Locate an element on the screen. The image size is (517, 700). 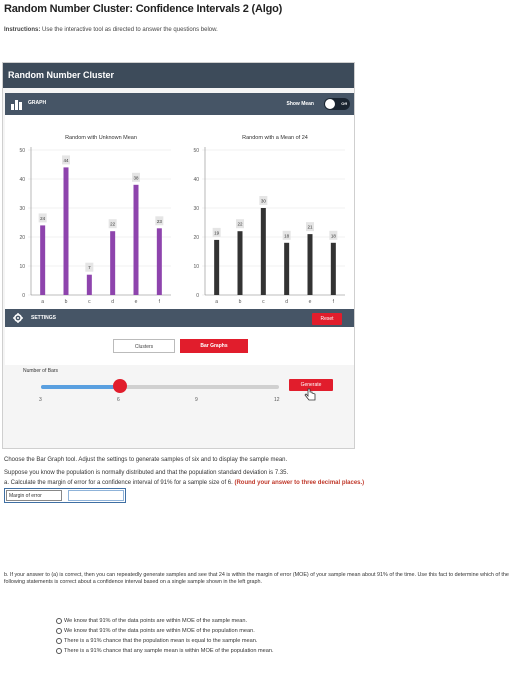
bar-value-label: 24 is located at coordinates (43, 218).